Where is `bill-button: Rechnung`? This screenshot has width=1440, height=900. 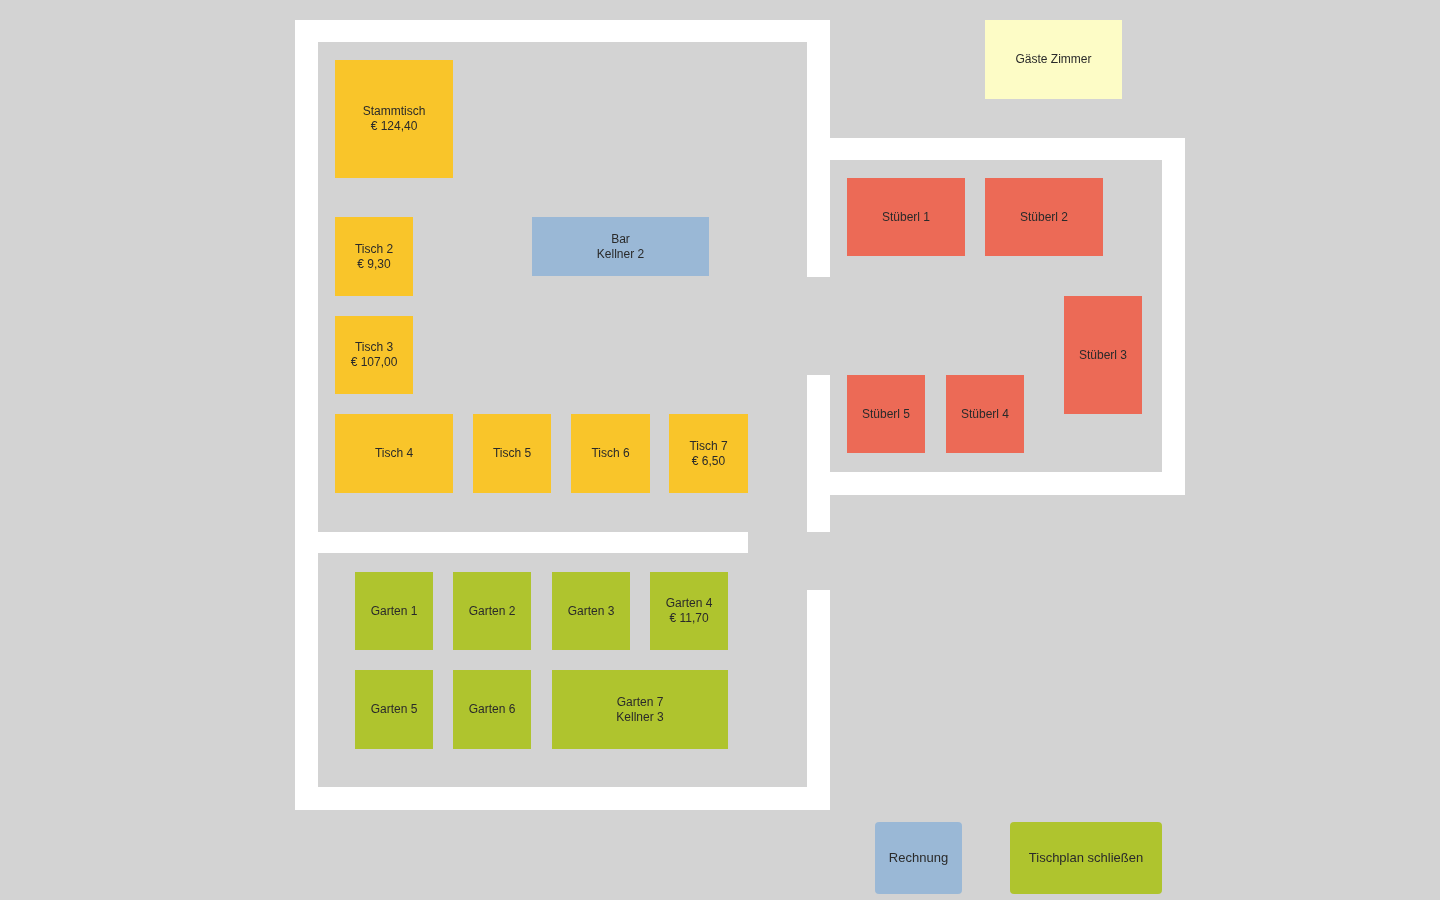
bill-button: Rechnung is located at coordinates (918, 858).